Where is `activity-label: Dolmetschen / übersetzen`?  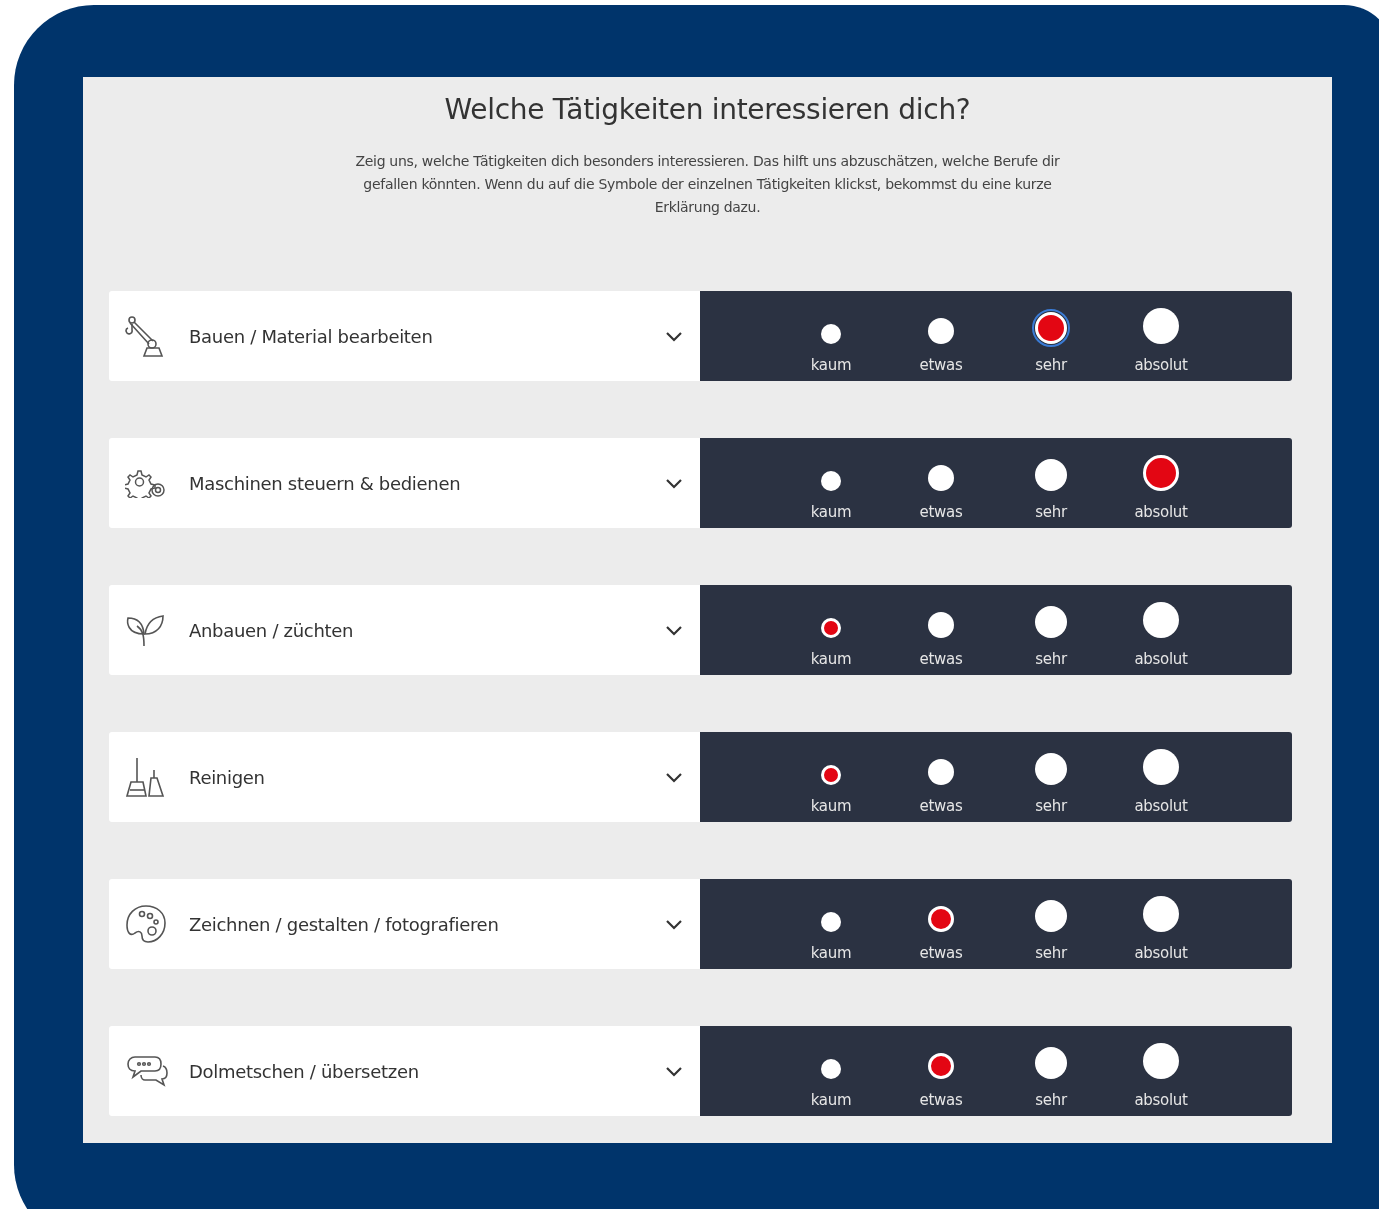 activity-label: Dolmetschen / übersetzen is located at coordinates (304, 1071).